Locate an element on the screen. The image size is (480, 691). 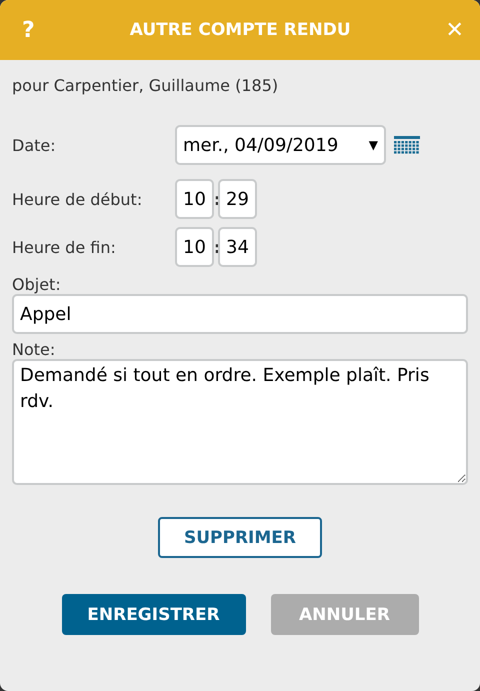
minute-field: 34 is located at coordinates (237, 247).